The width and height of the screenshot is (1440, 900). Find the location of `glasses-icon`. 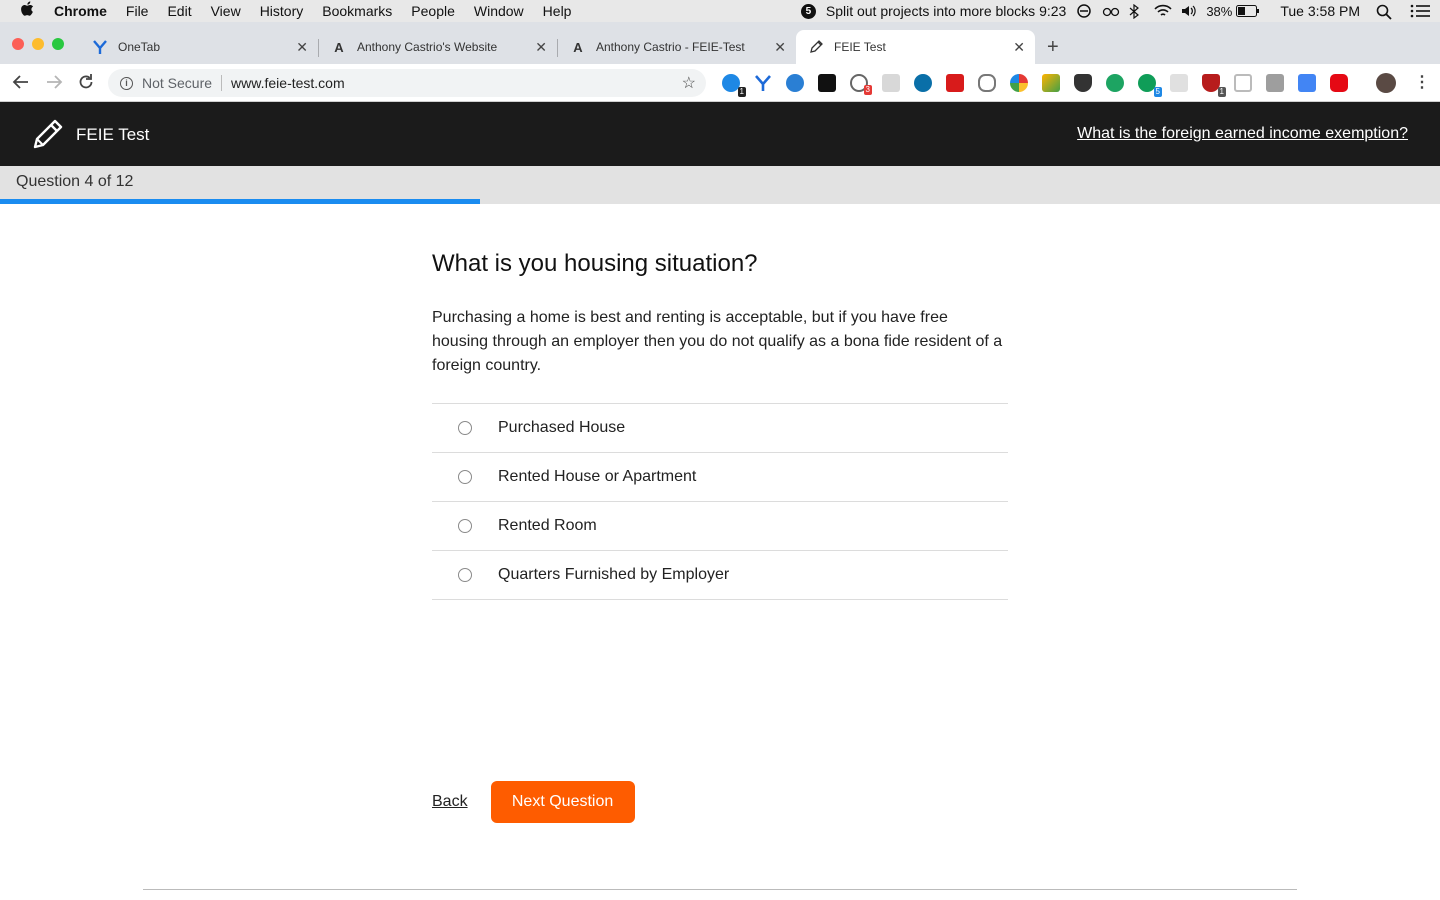

glasses-icon is located at coordinates (1111, 11).